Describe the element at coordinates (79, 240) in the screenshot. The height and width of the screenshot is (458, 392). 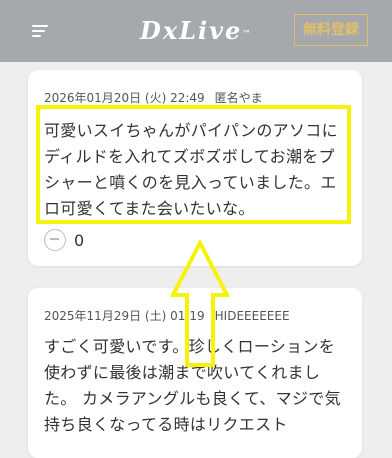
I see `like-count: 0` at that location.